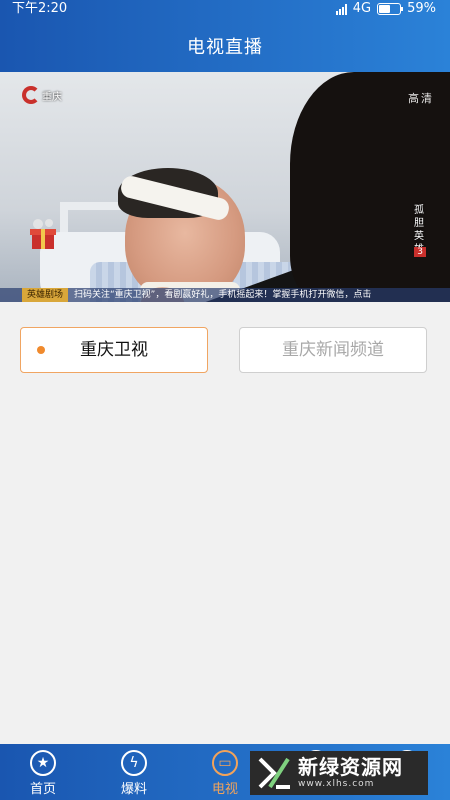 The image size is (450, 800). Describe the element at coordinates (341, 9) in the screenshot. I see `signal-icon` at that location.